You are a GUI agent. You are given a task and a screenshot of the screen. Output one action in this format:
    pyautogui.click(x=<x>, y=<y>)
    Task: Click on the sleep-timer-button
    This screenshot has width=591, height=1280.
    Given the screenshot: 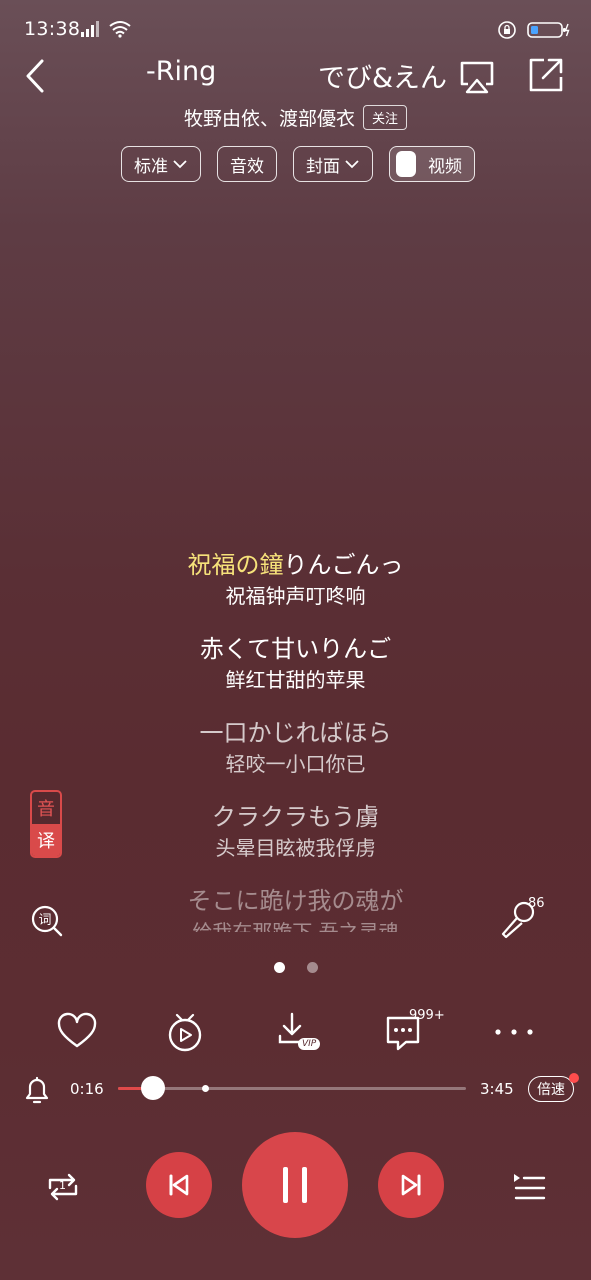 What is the action you would take?
    pyautogui.click(x=37, y=1090)
    